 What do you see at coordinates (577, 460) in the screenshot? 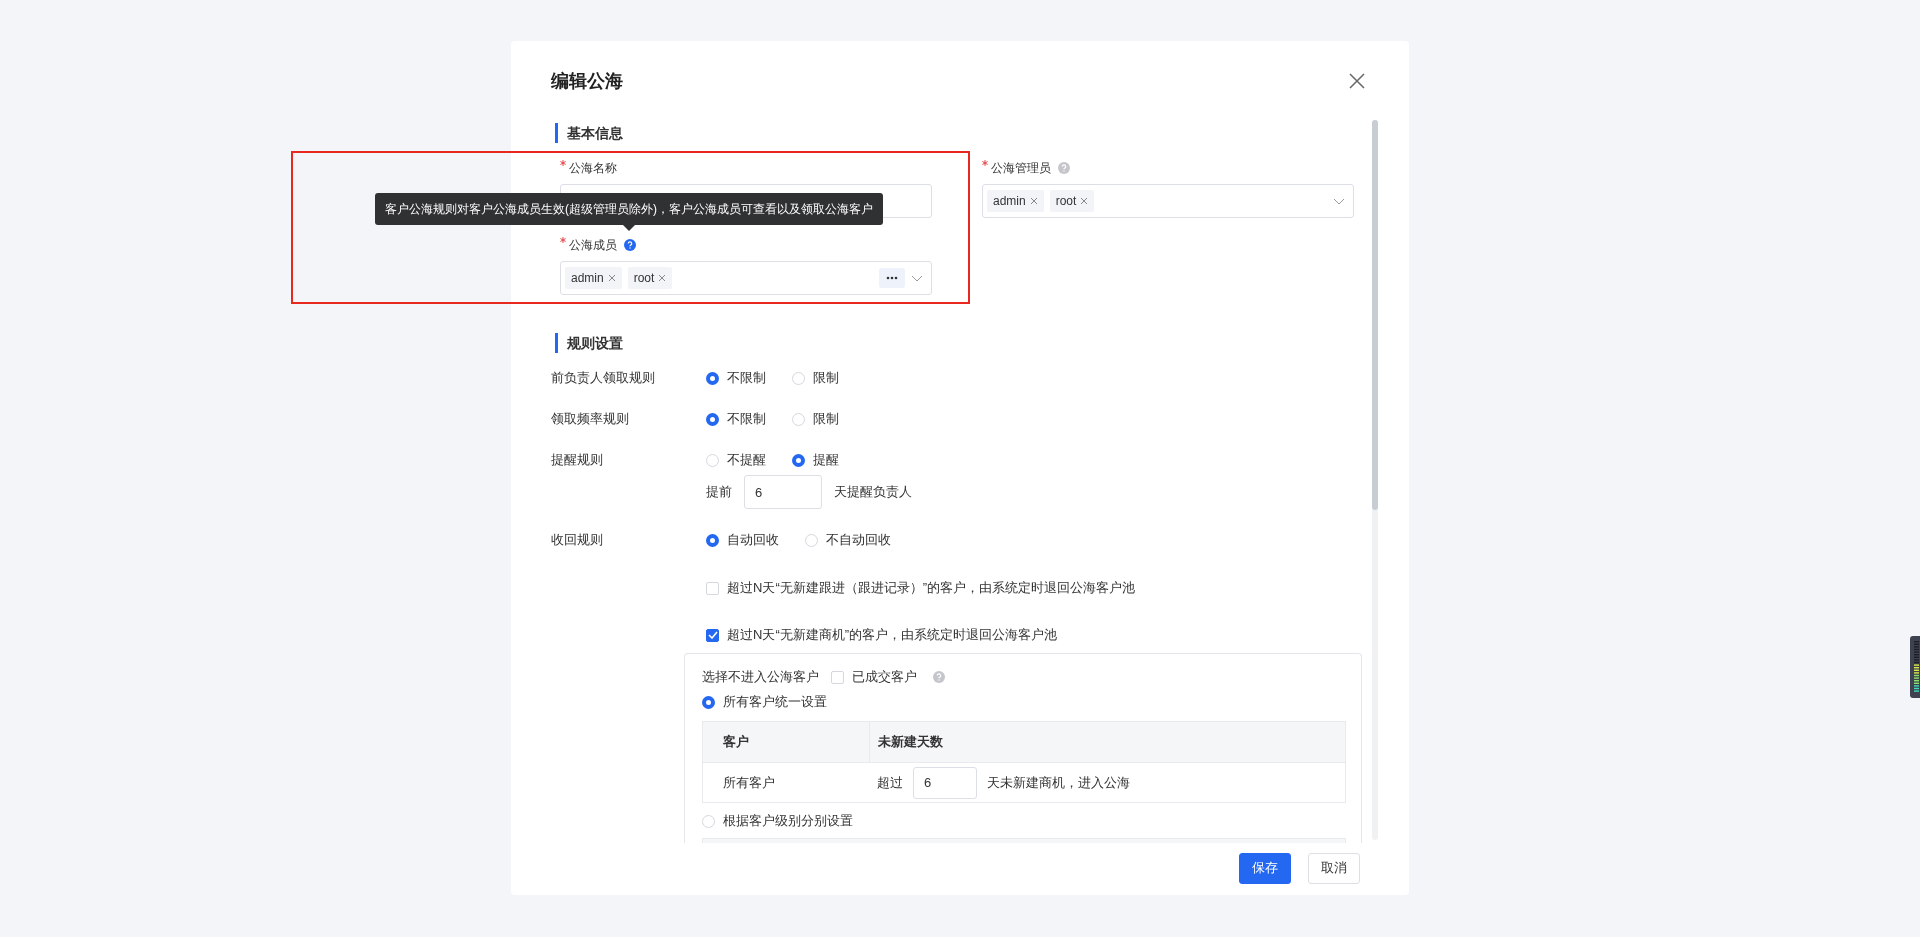
I see `rule-label: 提醒规则` at bounding box center [577, 460].